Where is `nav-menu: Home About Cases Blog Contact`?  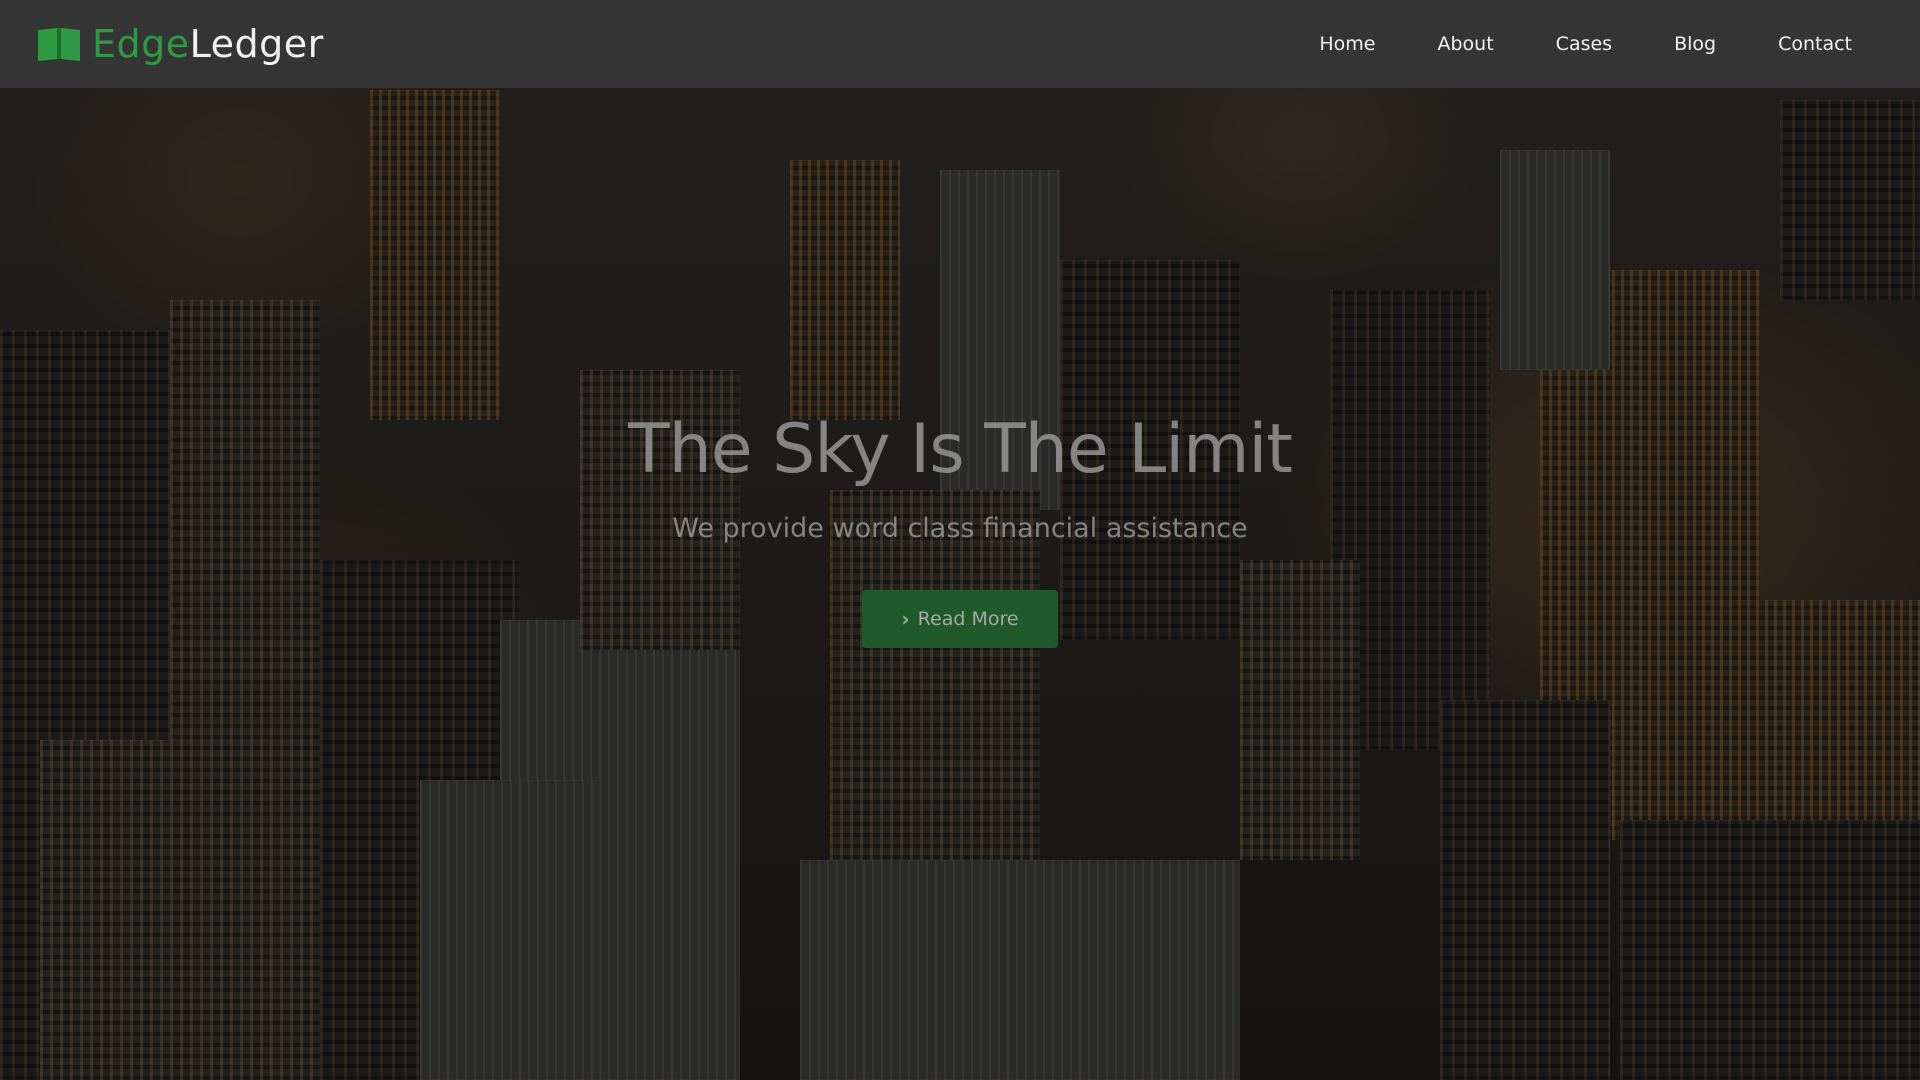 nav-menu: Home About Cases Blog Contact is located at coordinates (1585, 44).